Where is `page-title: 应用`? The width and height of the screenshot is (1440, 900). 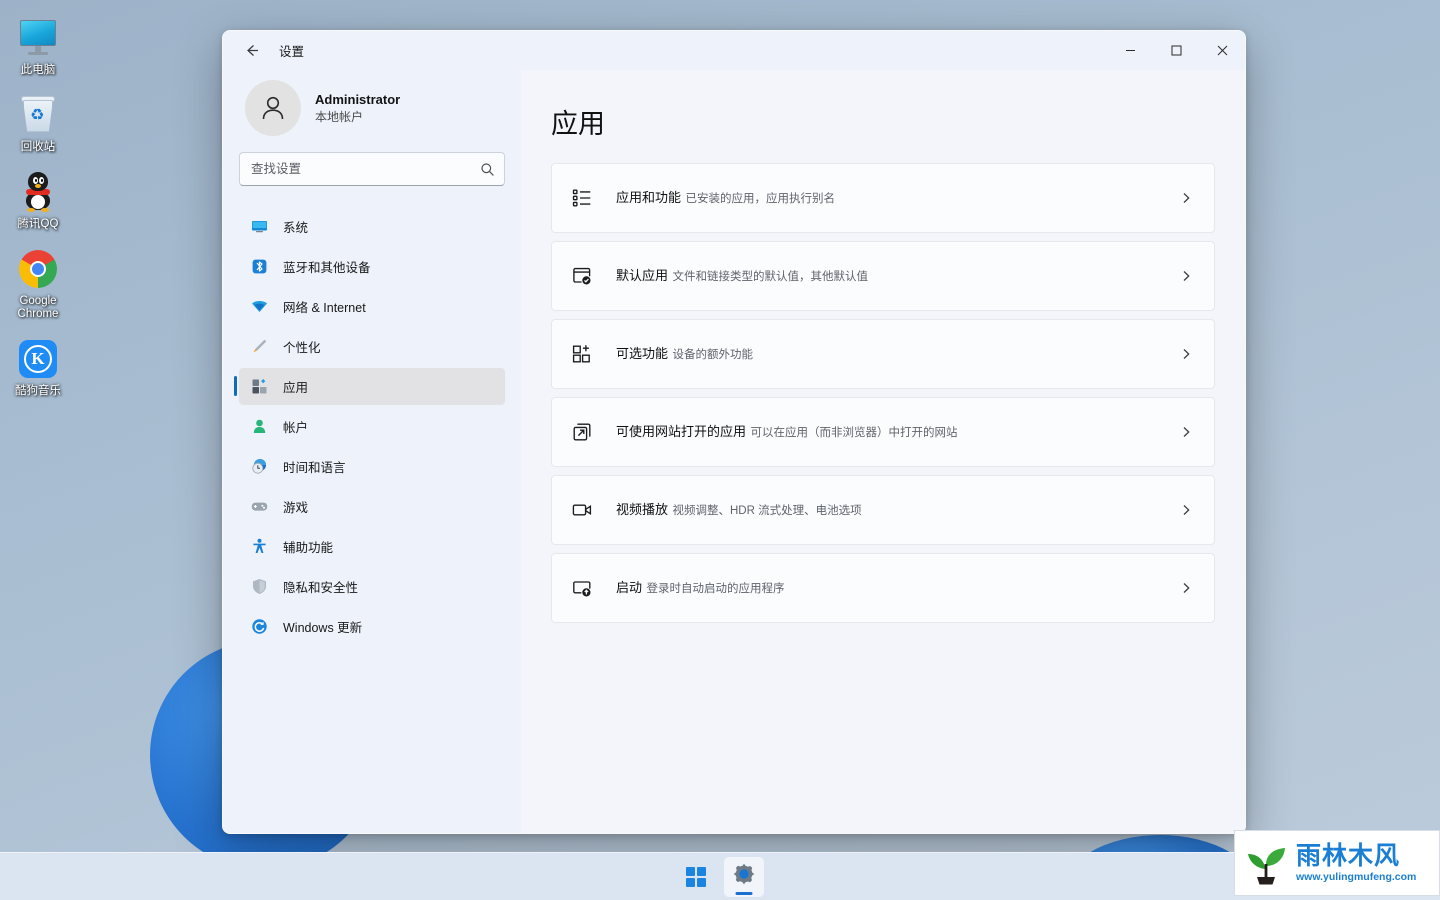 page-title: 应用 is located at coordinates (578, 124).